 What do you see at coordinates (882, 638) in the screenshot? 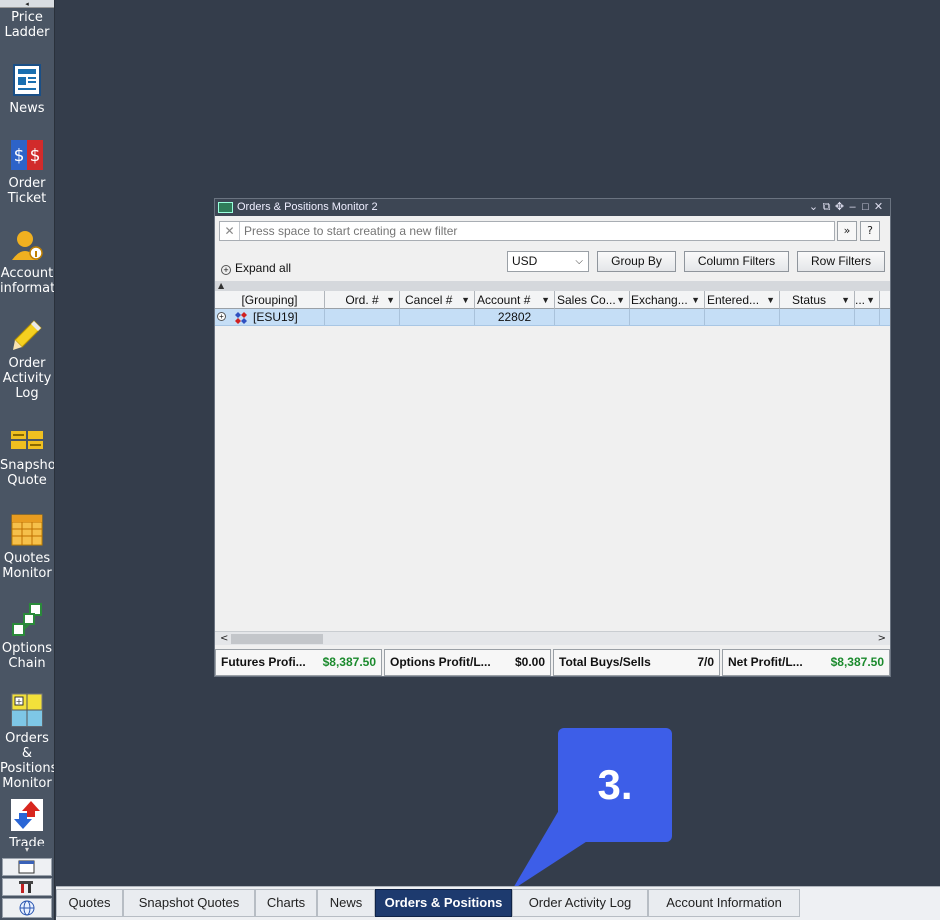
I see `scroll-right-icon: >` at bounding box center [882, 638].